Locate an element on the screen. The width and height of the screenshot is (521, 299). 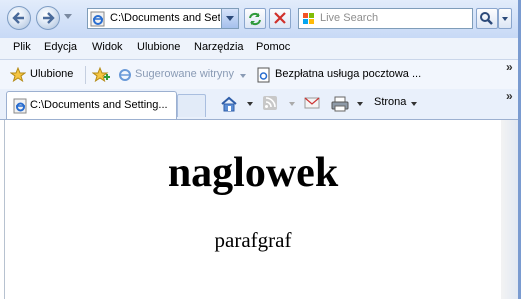
menu-plik: Plik is located at coordinates (22, 47).